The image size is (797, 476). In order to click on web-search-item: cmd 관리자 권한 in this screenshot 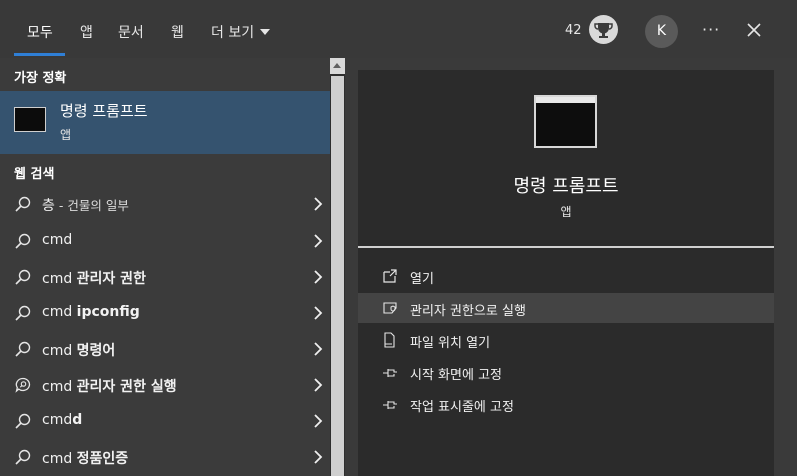, I will do `click(165, 277)`.